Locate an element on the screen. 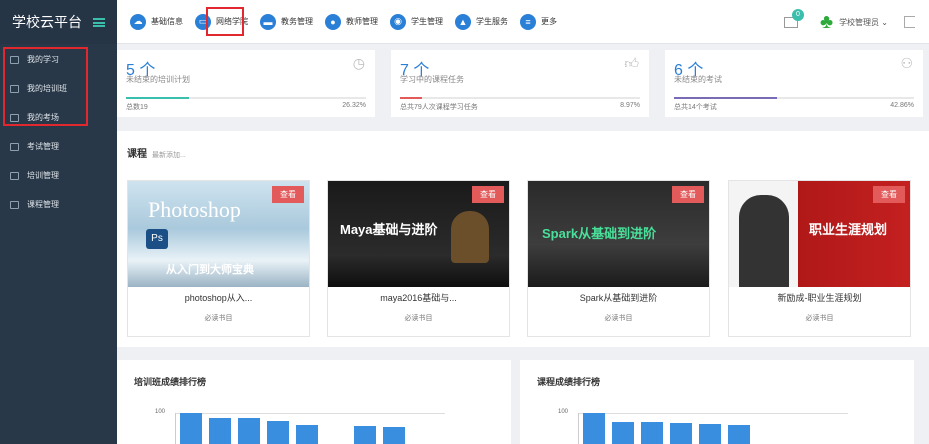 The image size is (929, 444). graduation-cap-icon: ▲ is located at coordinates (463, 21).